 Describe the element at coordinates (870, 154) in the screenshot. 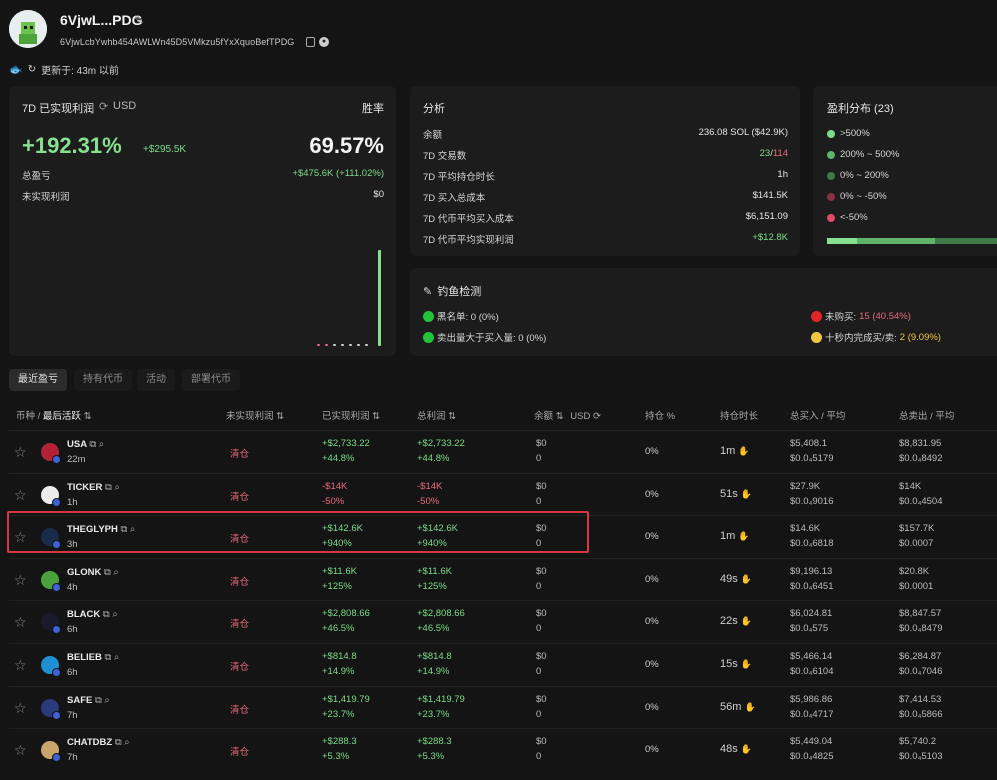

I see `distribution-label: 200% ~ 500%` at that location.